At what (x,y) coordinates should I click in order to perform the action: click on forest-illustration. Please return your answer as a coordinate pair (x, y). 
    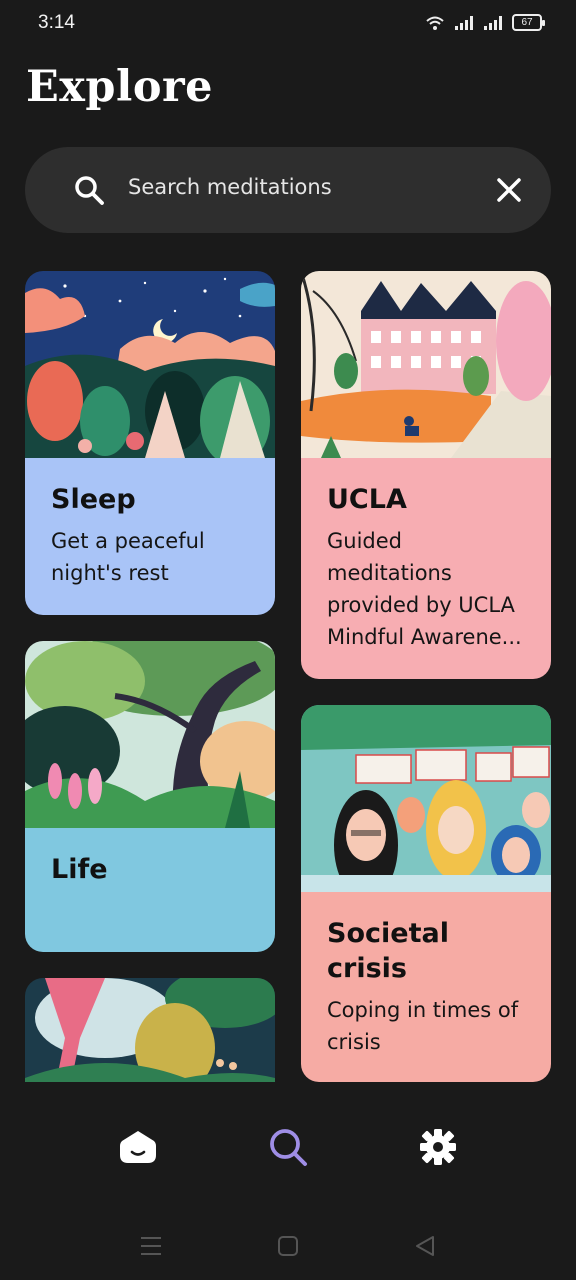
    Looking at the image, I should click on (150, 1030).